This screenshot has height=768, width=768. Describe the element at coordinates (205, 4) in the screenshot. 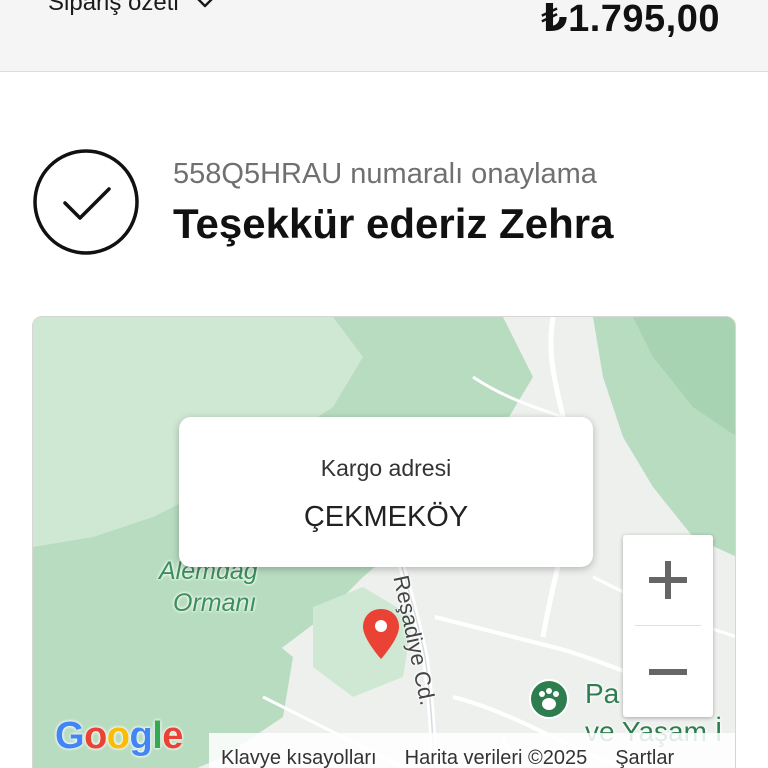

I see `chevron-down-icon` at that location.